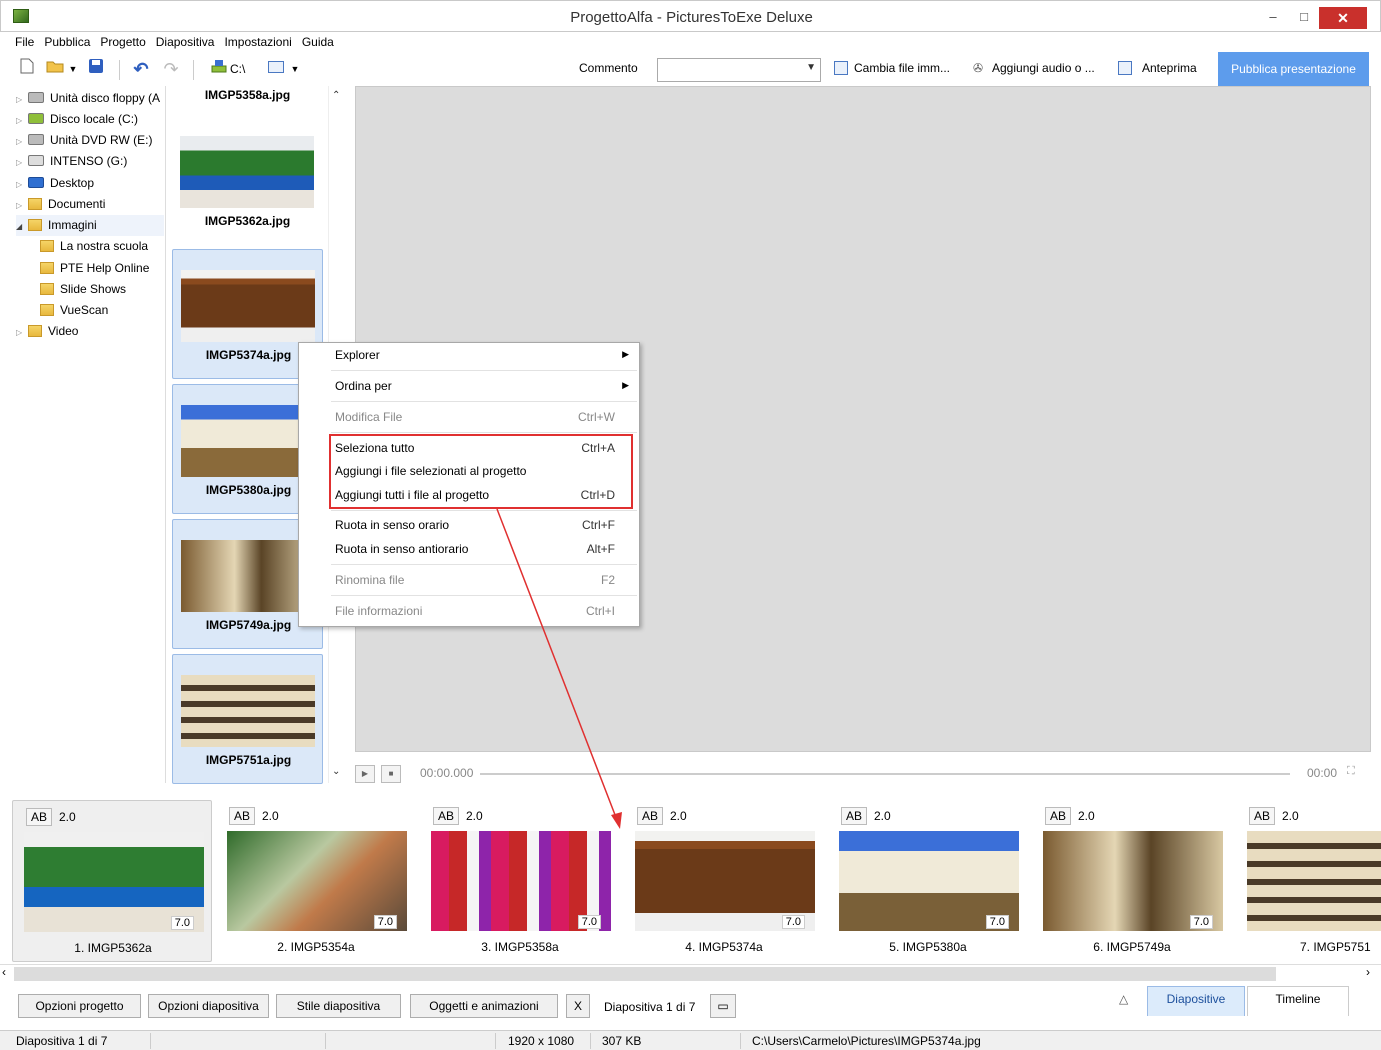 This screenshot has height=1050, width=1381. Describe the element at coordinates (841, 68) in the screenshot. I see `change-image-icon` at that location.